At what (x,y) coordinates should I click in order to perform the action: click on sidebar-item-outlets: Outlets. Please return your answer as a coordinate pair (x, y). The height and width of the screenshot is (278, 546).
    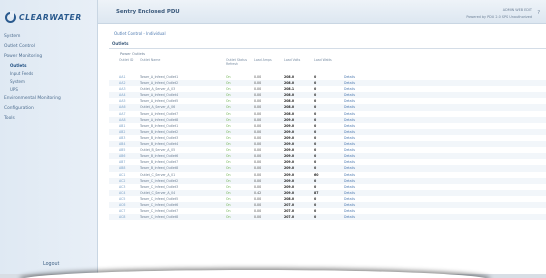
    Looking at the image, I should click on (49, 66).